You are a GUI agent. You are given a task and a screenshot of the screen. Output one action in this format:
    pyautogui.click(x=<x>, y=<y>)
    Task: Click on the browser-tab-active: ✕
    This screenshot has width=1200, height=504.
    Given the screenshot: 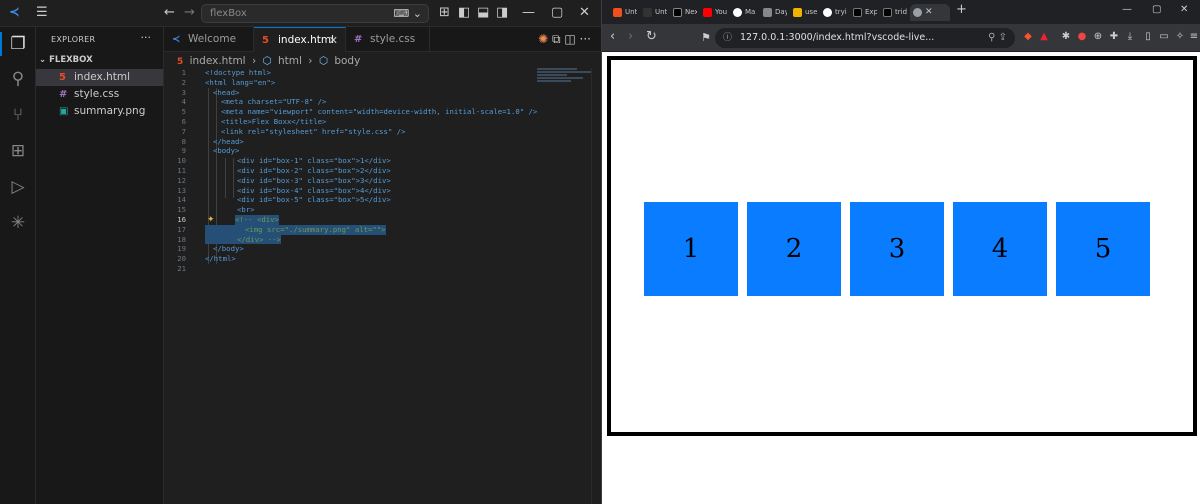 What is the action you would take?
    pyautogui.click(x=930, y=12)
    